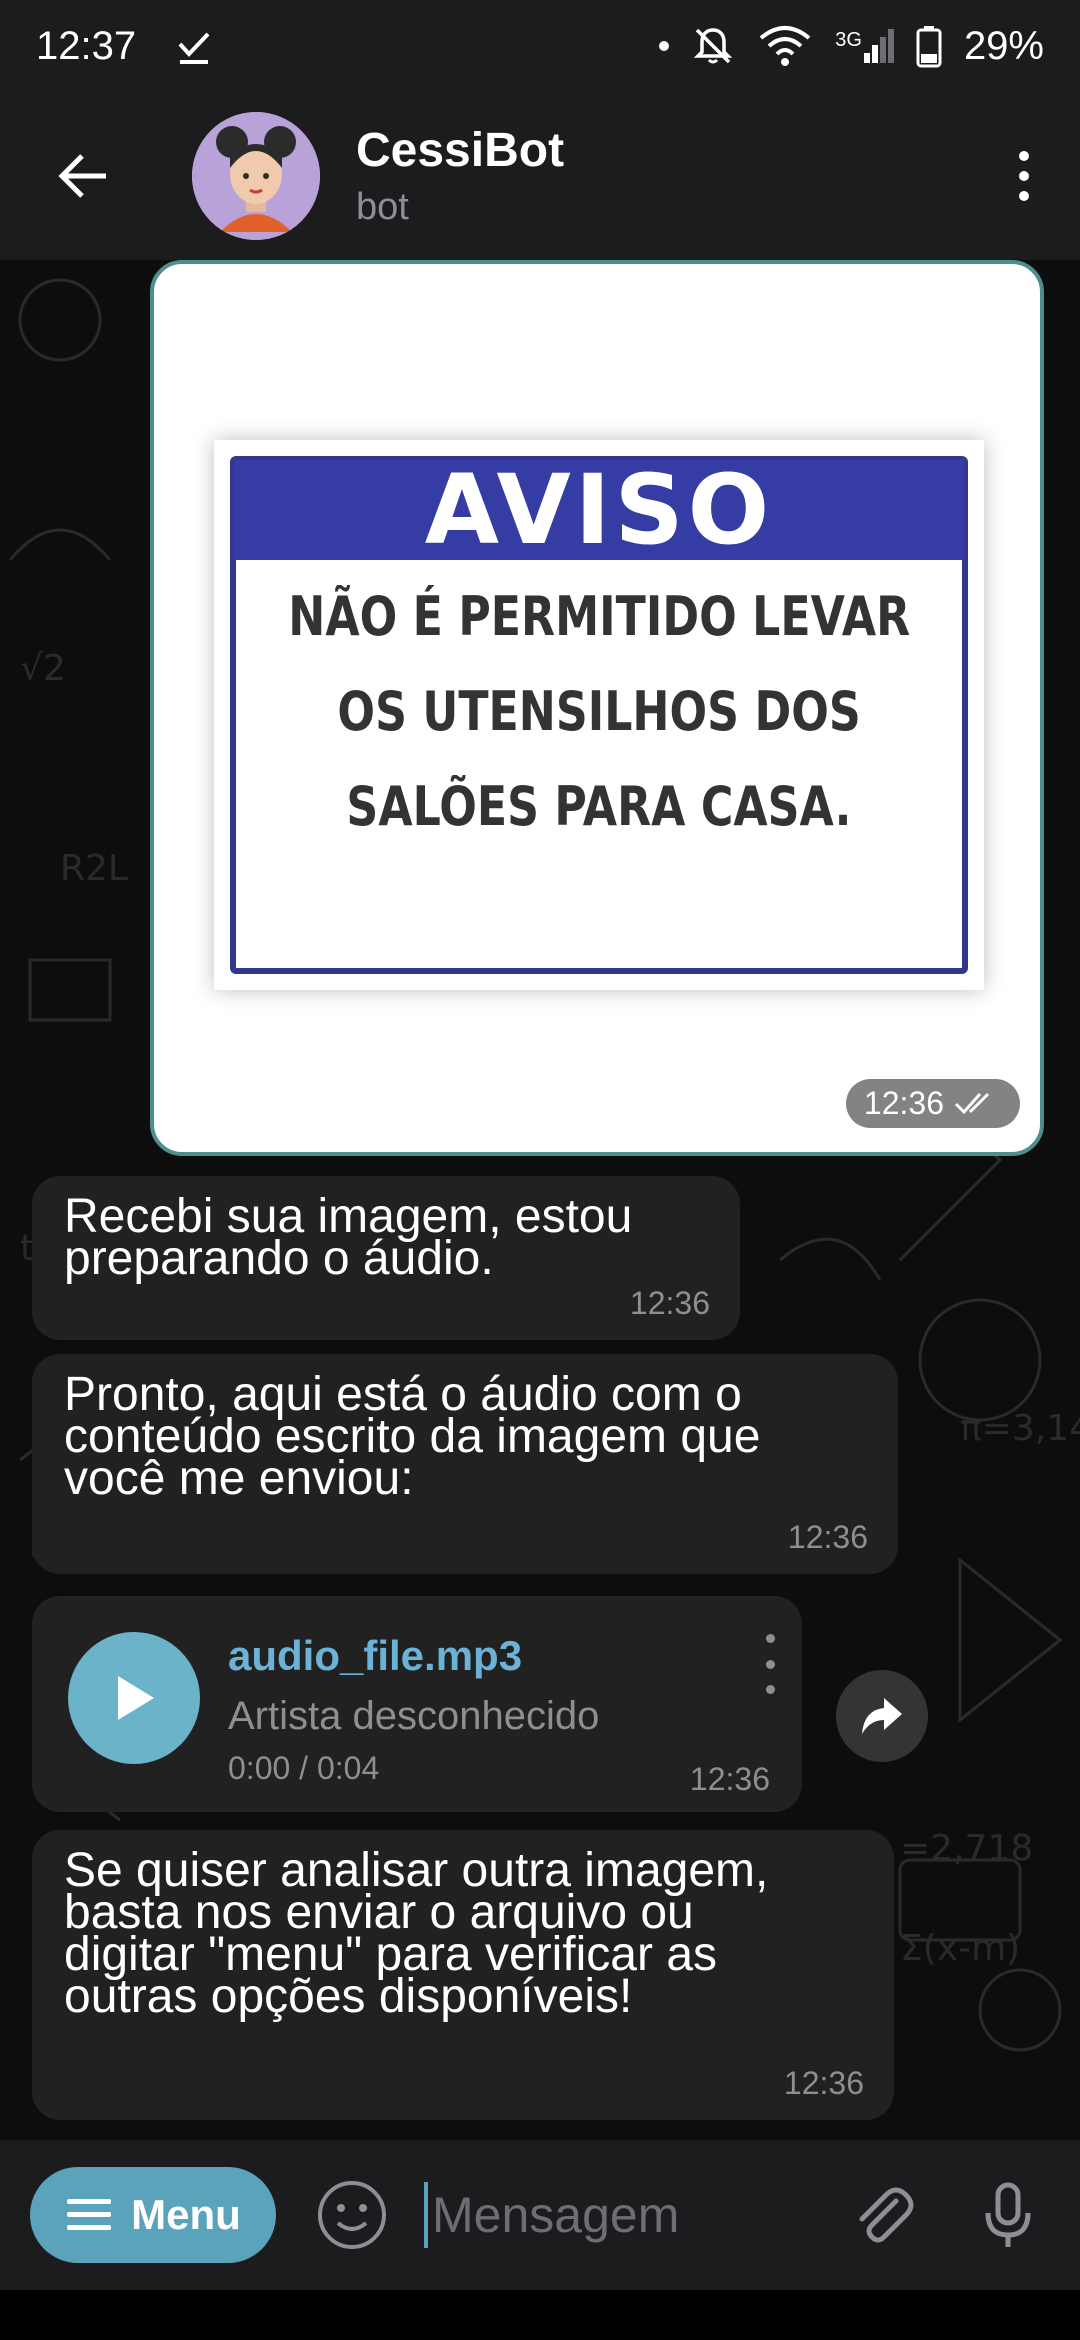  I want to click on svg-text: Σ(x-m), so click(960, 1948).